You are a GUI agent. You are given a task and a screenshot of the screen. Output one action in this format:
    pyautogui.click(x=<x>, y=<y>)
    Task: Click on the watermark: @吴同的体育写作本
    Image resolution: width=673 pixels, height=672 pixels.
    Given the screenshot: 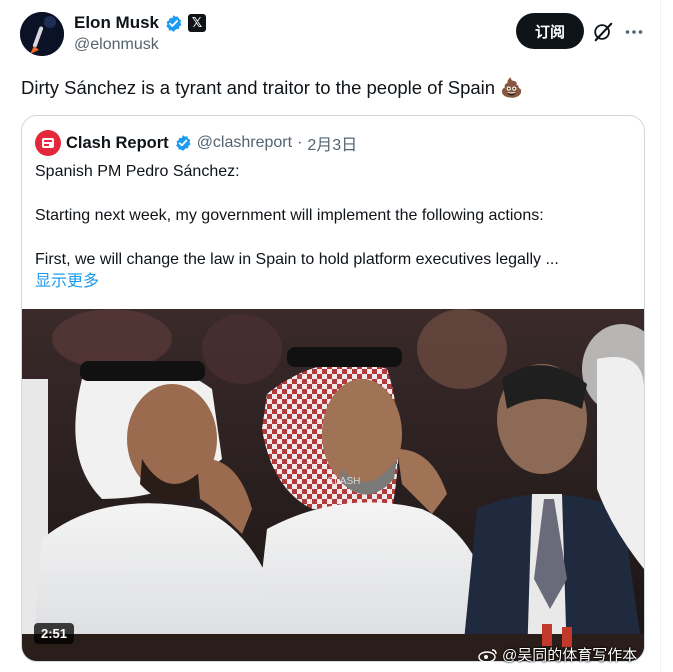 What is the action you would take?
    pyautogui.click(x=557, y=654)
    